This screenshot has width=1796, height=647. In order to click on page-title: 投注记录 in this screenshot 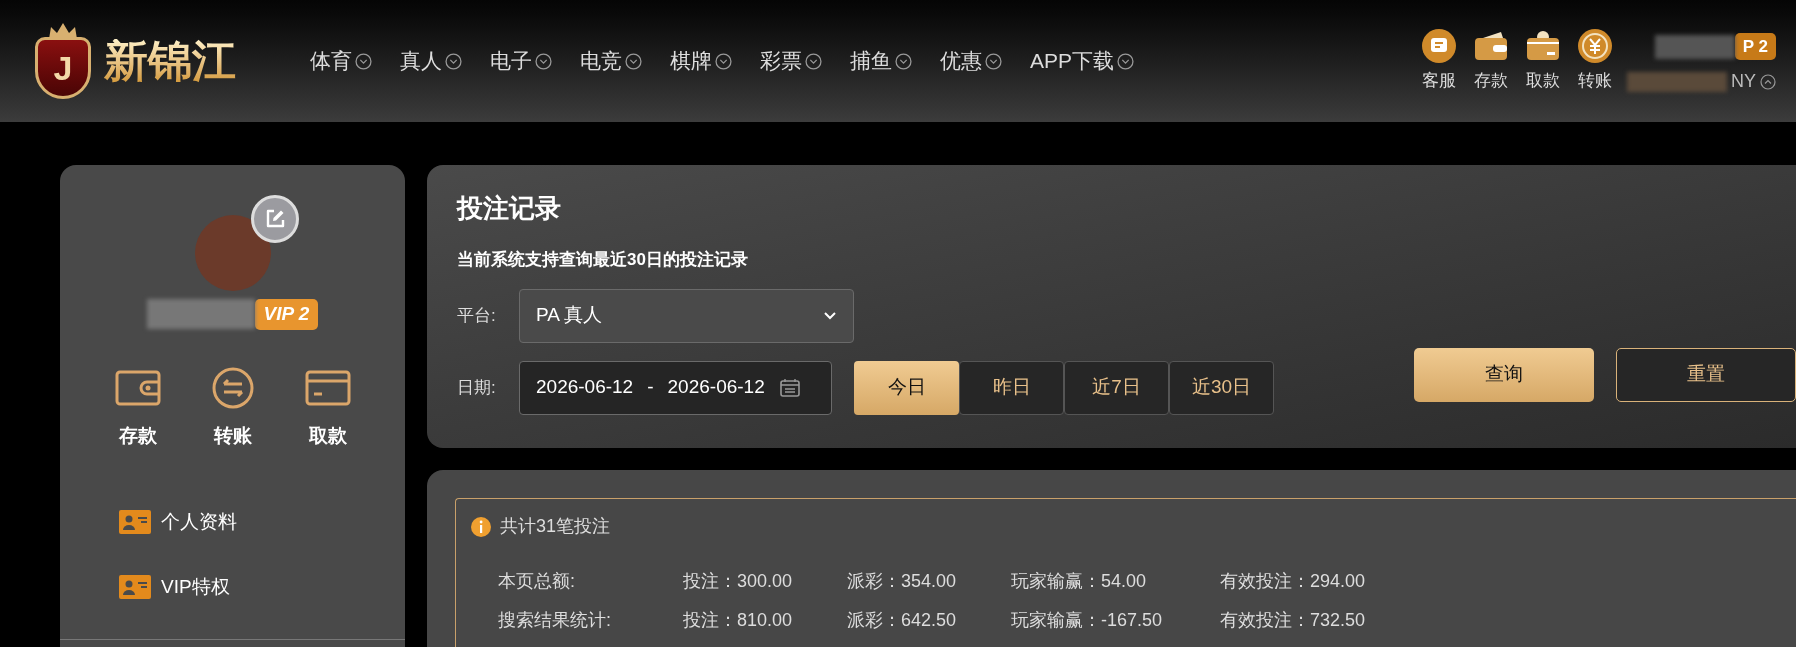, I will do `click(509, 208)`.